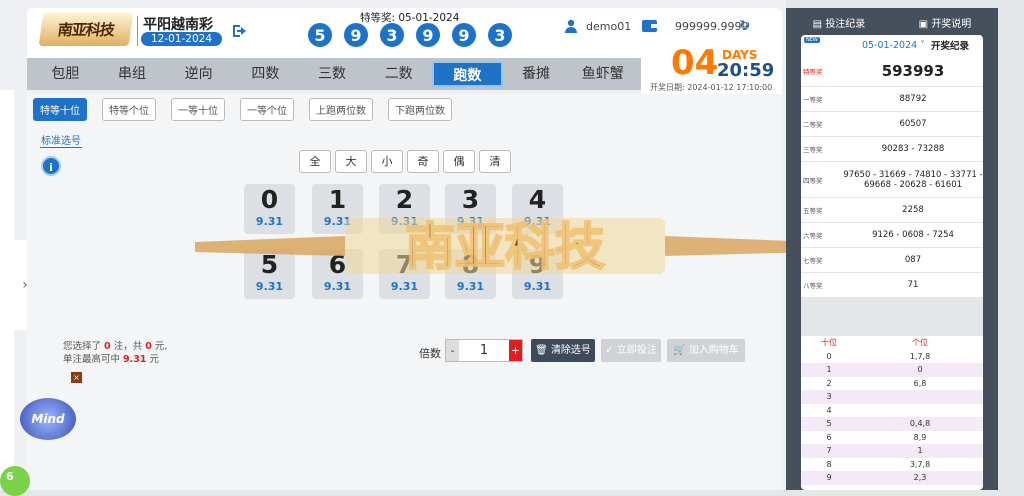 The height and width of the screenshot is (496, 1024). I want to click on draw-info-link: ▣ 开奖说明, so click(945, 22).